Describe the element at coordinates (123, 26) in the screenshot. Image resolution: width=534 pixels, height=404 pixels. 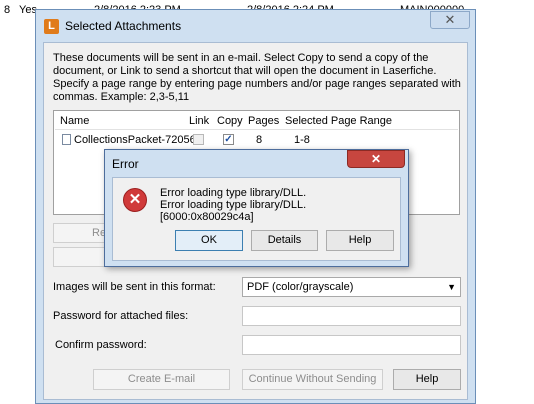
I see `dialog-title: Selected Attachments` at that location.